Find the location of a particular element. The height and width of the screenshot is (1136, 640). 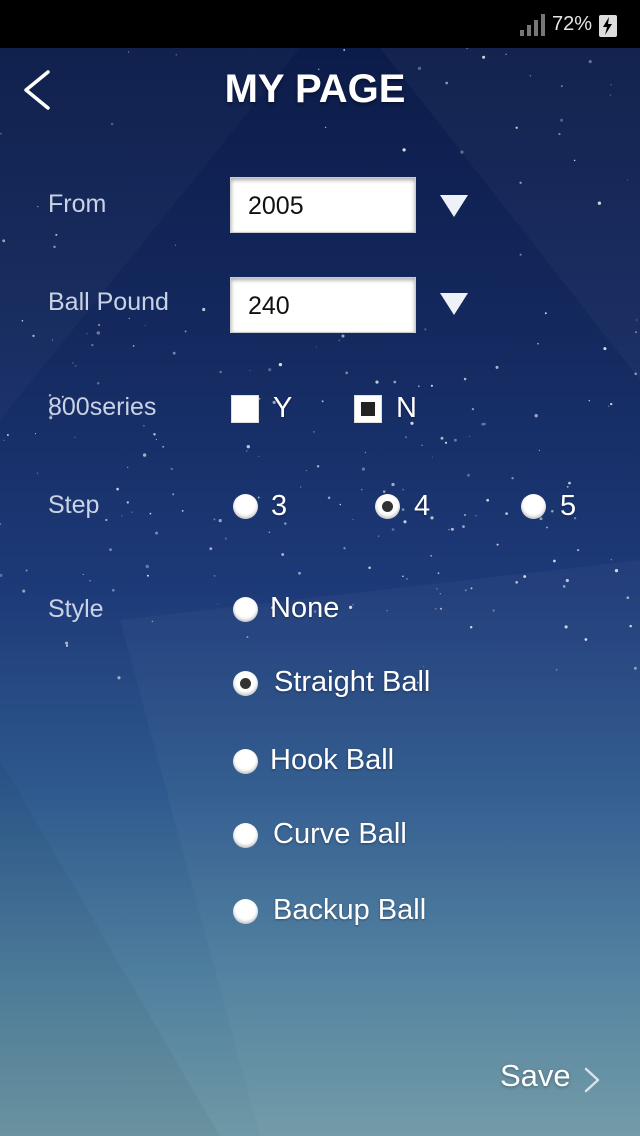

checkbox-mark is located at coordinates (368, 409).